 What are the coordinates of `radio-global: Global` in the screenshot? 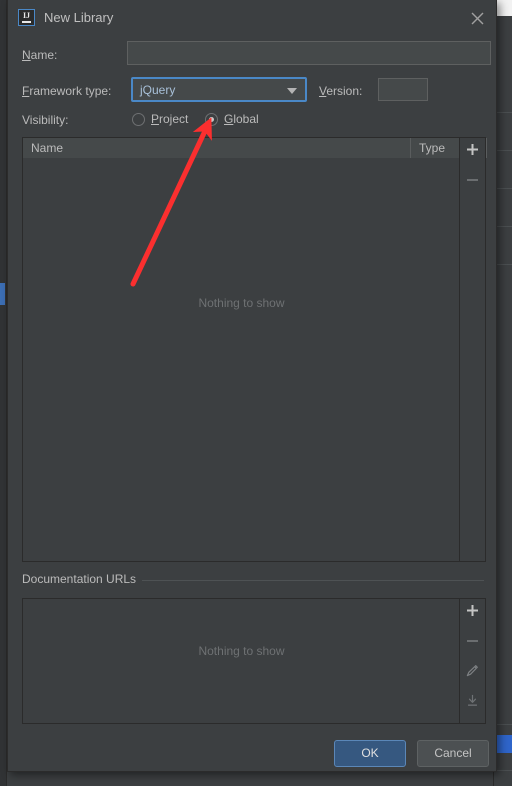 It's located at (232, 119).